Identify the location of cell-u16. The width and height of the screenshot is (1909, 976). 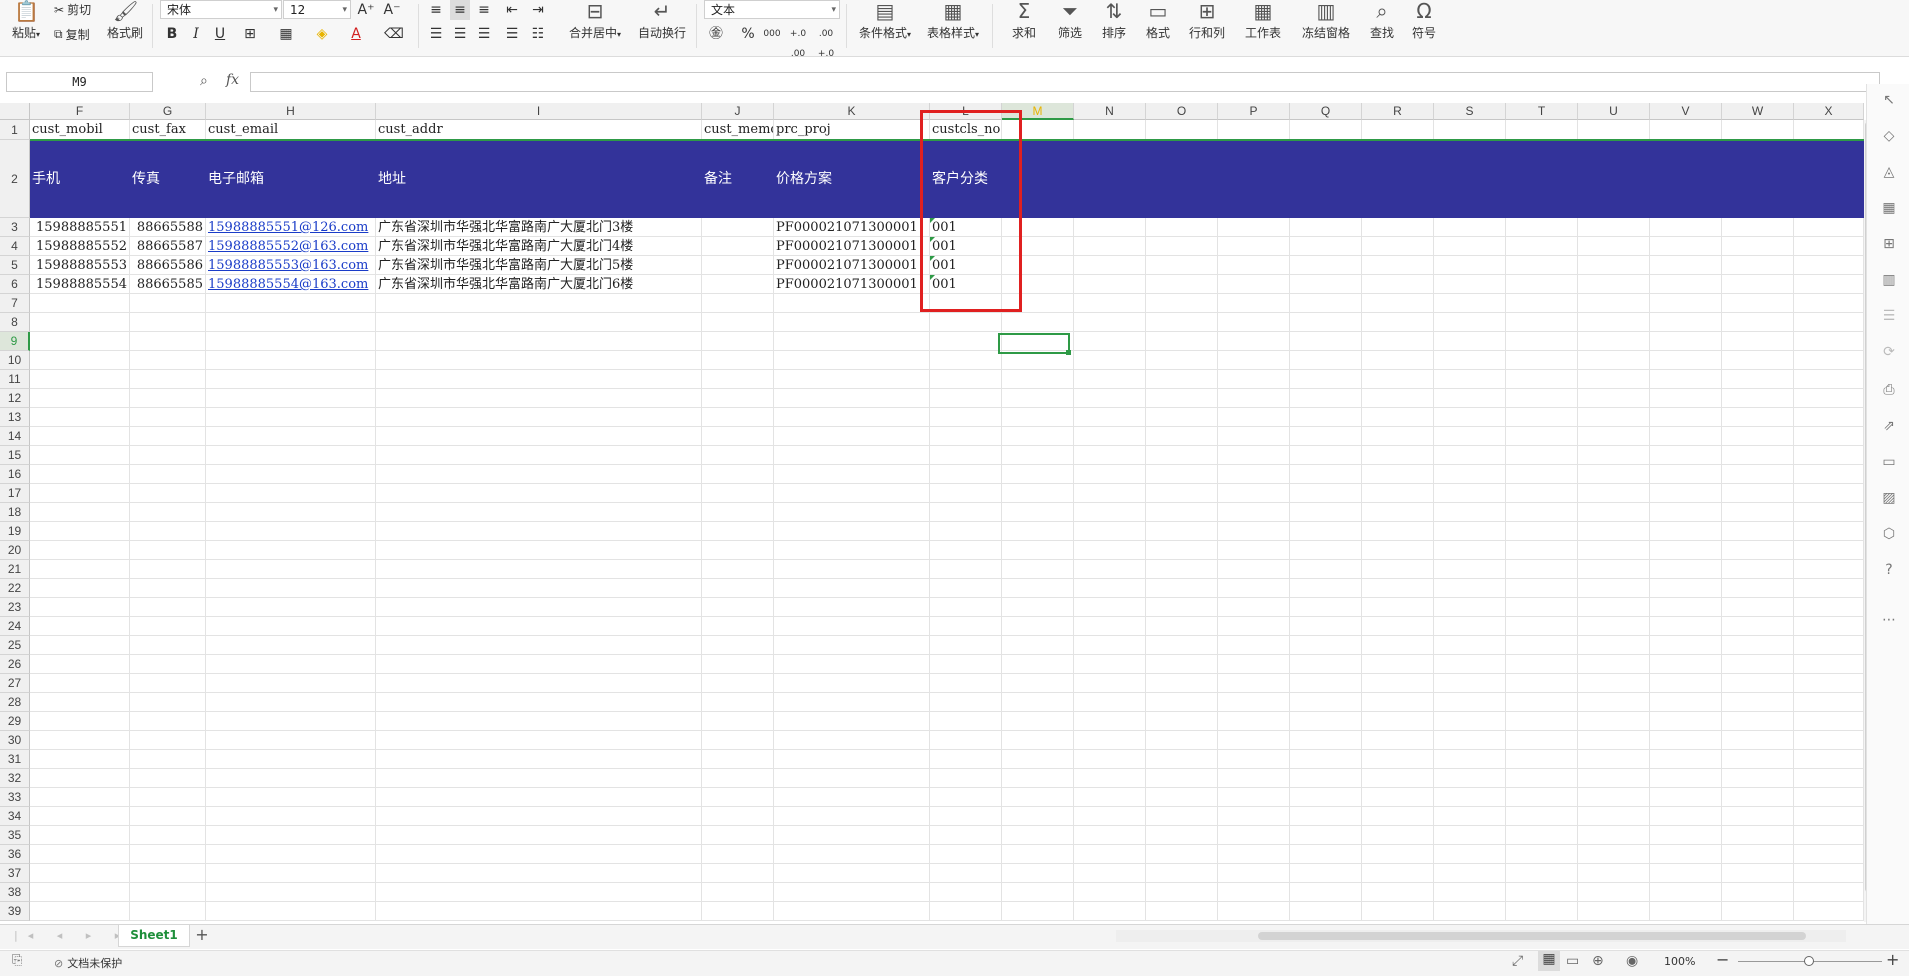
(1614, 474).